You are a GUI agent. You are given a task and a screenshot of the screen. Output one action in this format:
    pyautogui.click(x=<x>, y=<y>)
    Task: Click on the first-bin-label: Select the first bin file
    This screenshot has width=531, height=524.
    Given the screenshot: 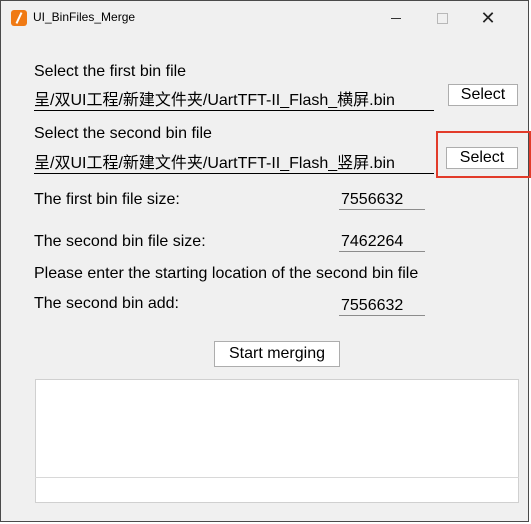 What is the action you would take?
    pyautogui.click(x=110, y=71)
    